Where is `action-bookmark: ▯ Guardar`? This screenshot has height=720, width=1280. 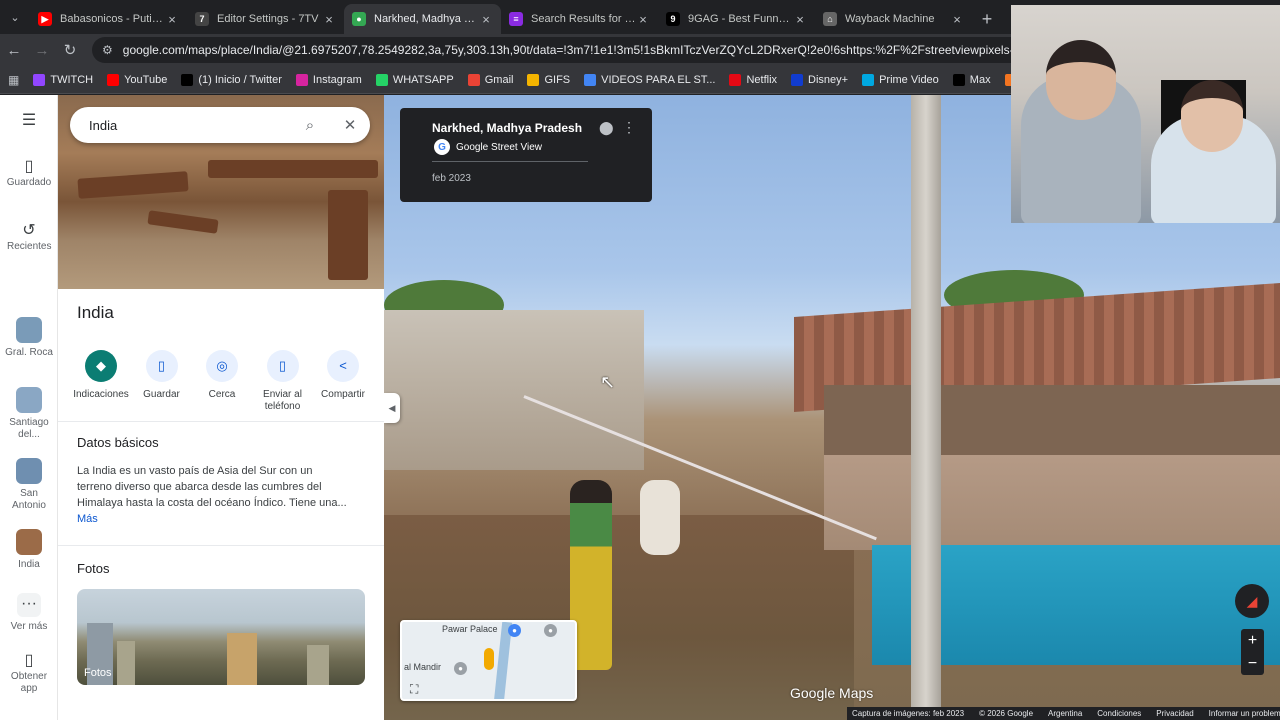
action-bookmark: ▯ Guardar is located at coordinates (162, 381).